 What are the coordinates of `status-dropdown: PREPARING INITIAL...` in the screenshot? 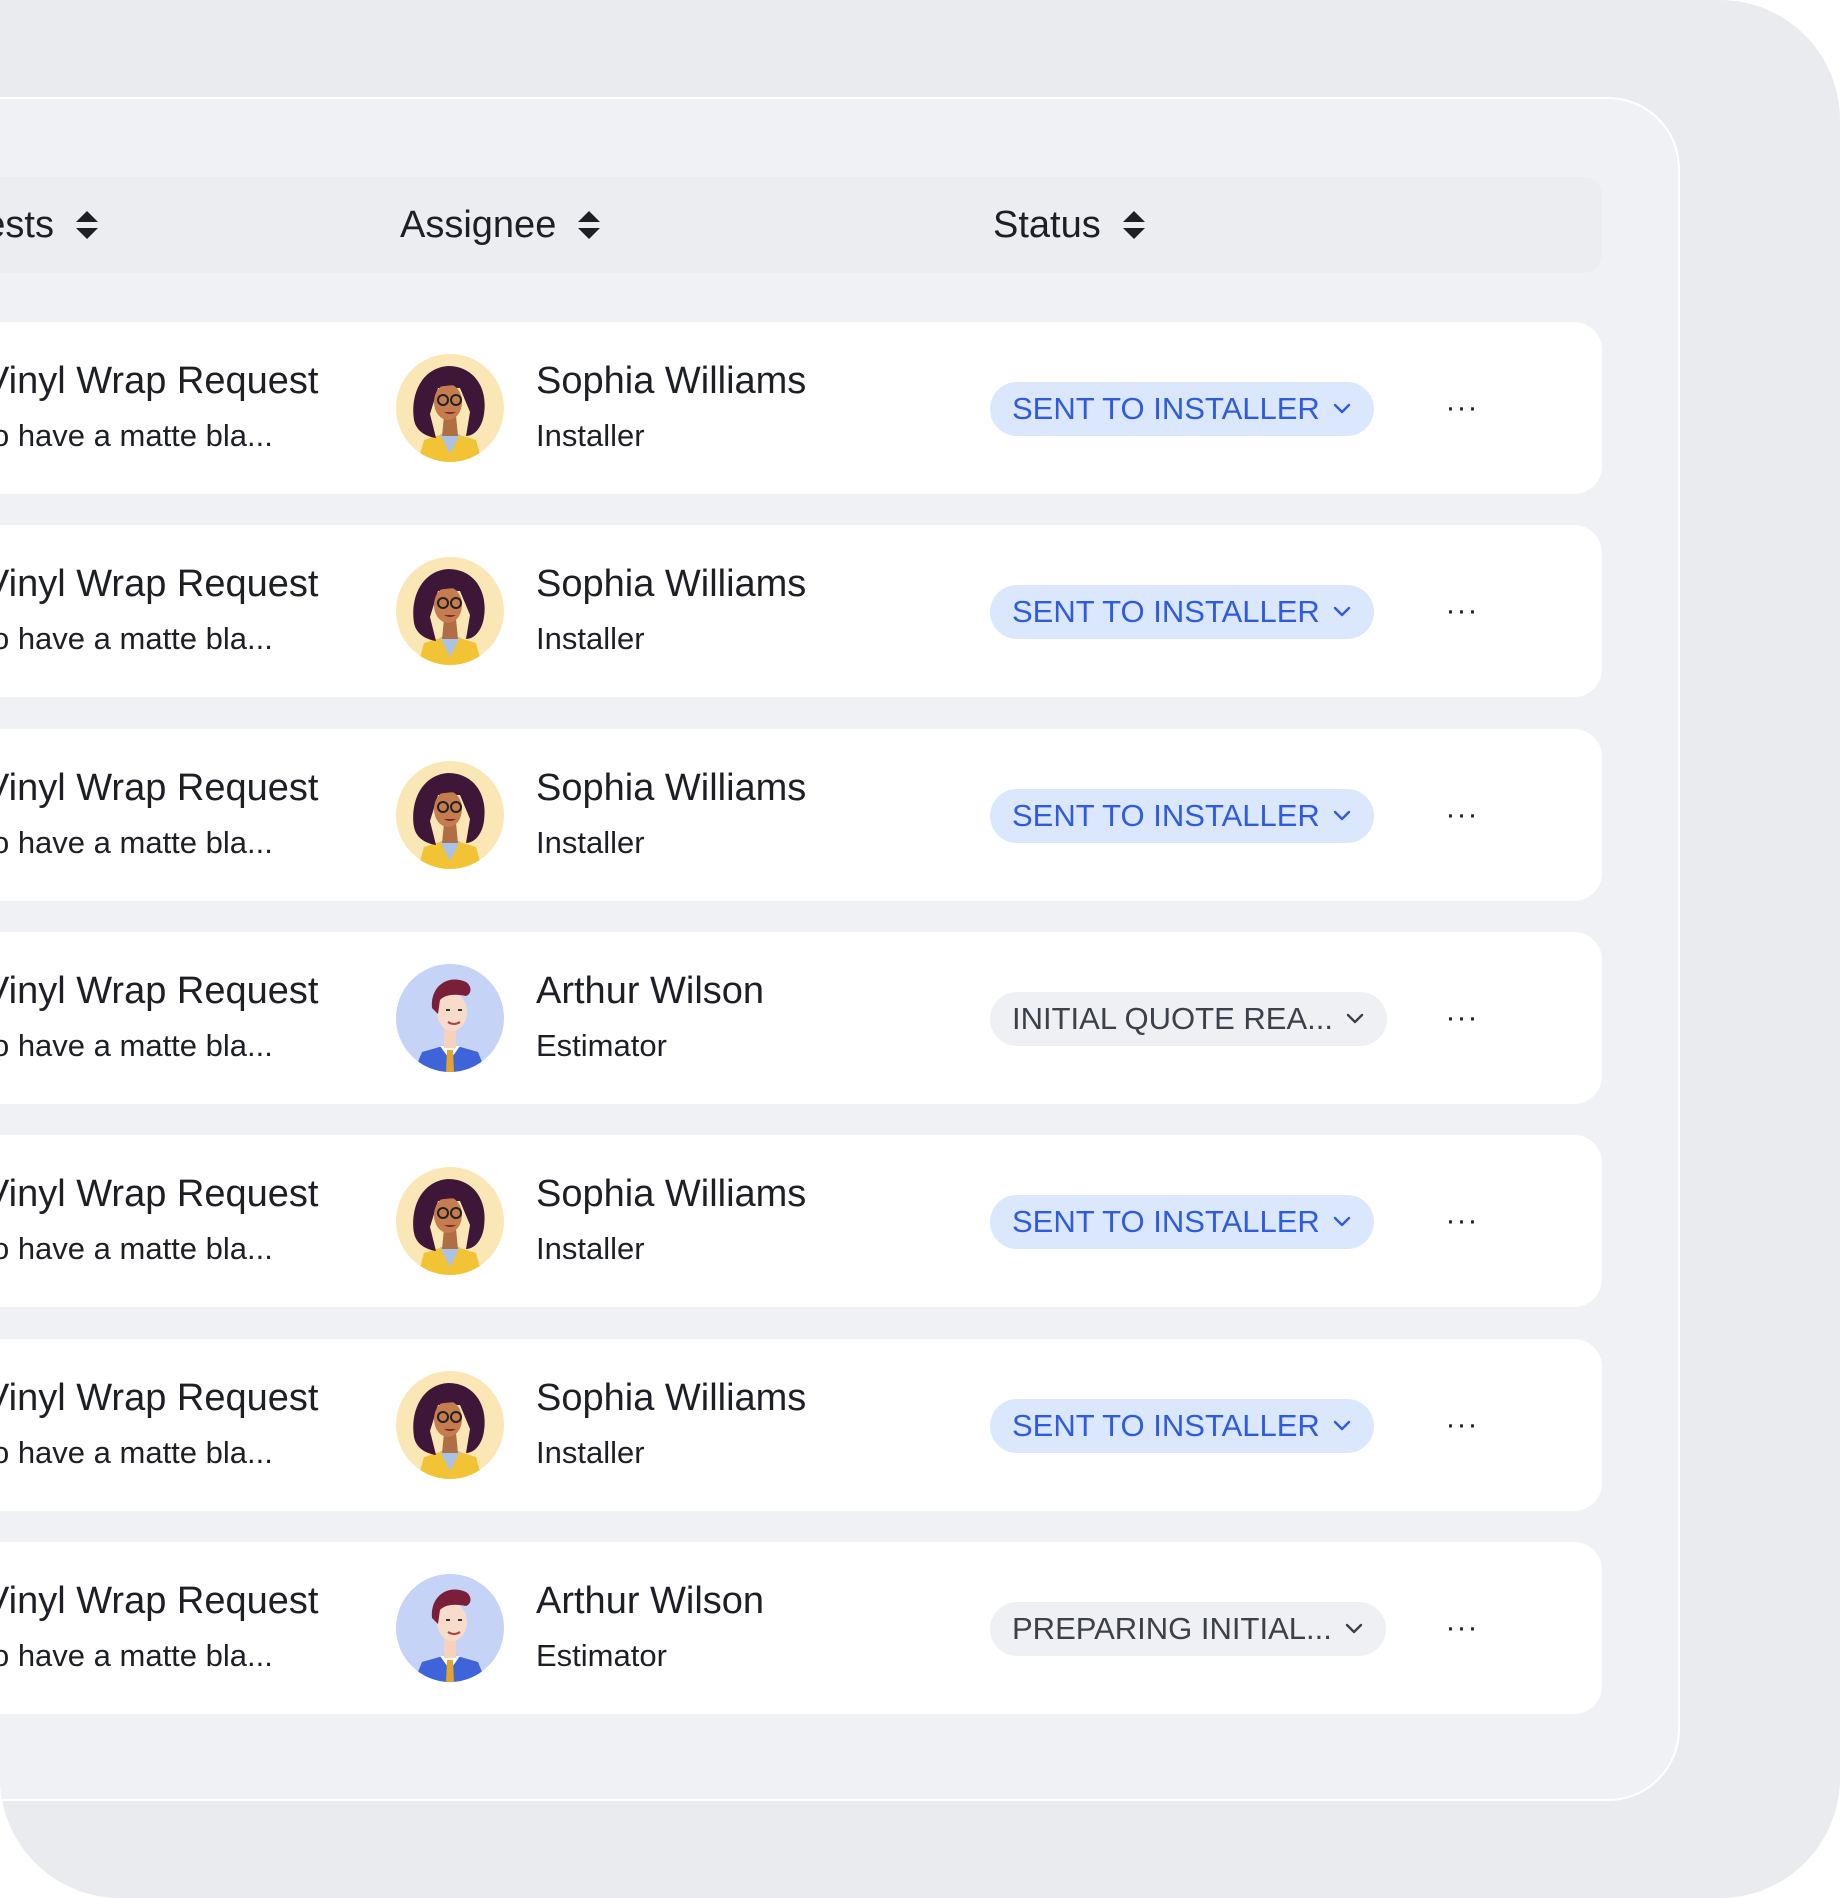 It's located at (1188, 1628).